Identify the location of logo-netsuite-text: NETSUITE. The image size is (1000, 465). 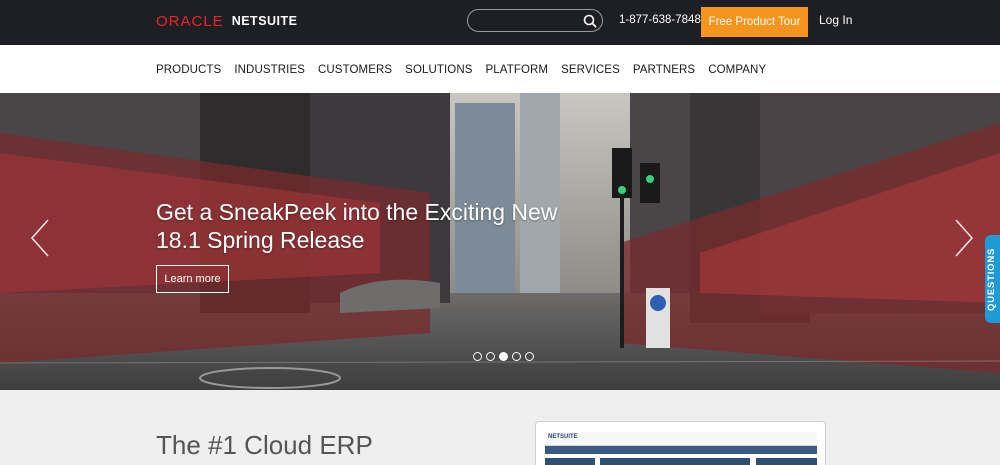
(264, 21).